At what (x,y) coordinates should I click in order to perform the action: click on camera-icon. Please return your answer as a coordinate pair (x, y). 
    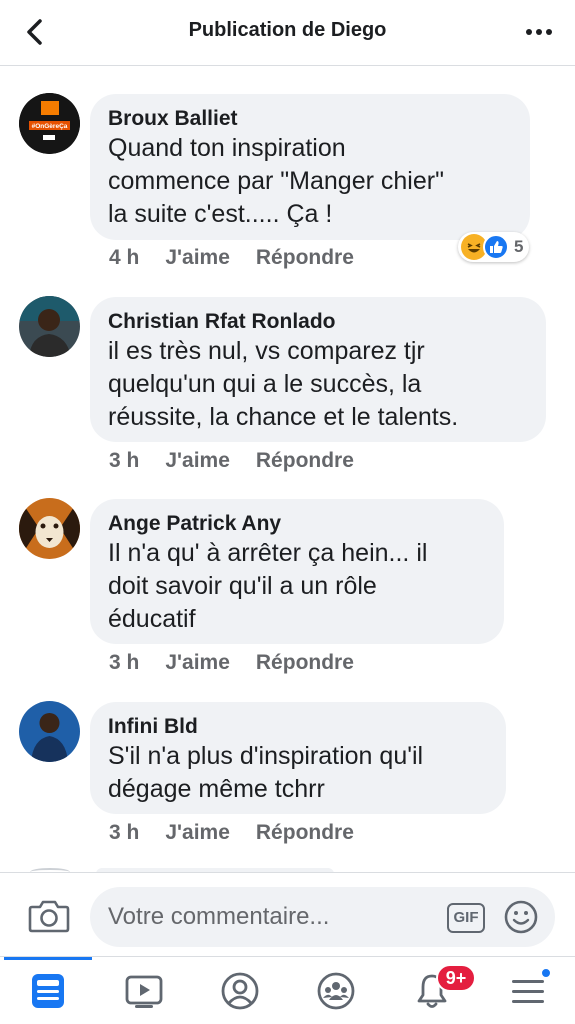
    Looking at the image, I should click on (49, 916).